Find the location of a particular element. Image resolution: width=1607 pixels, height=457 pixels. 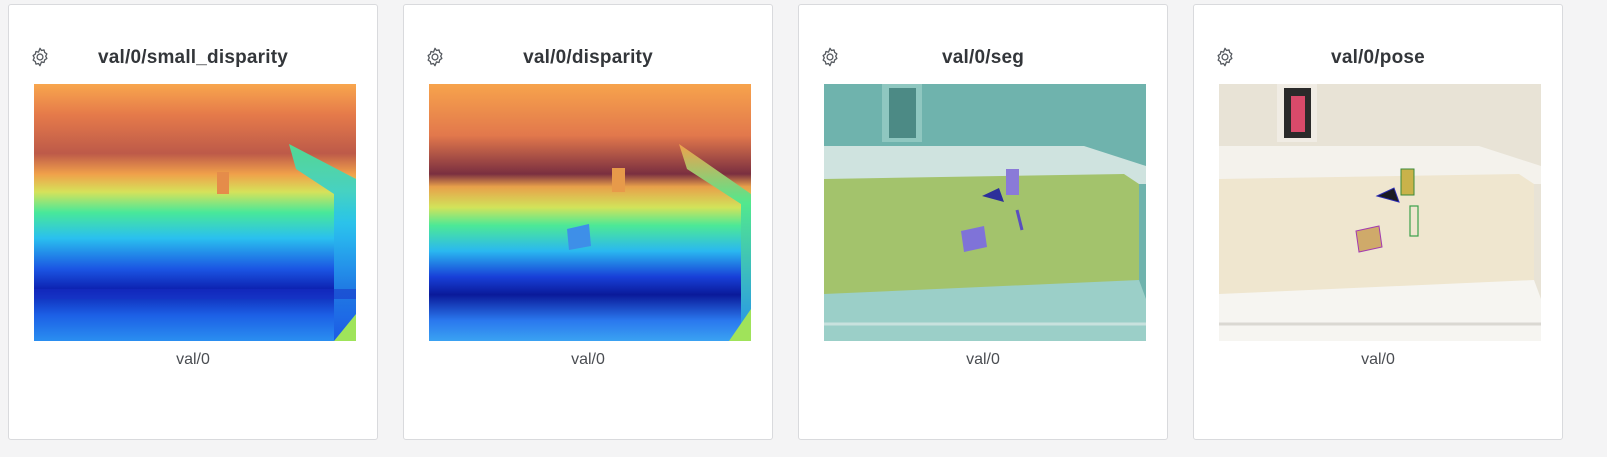

panel-title: val/0/seg is located at coordinates (983, 57).